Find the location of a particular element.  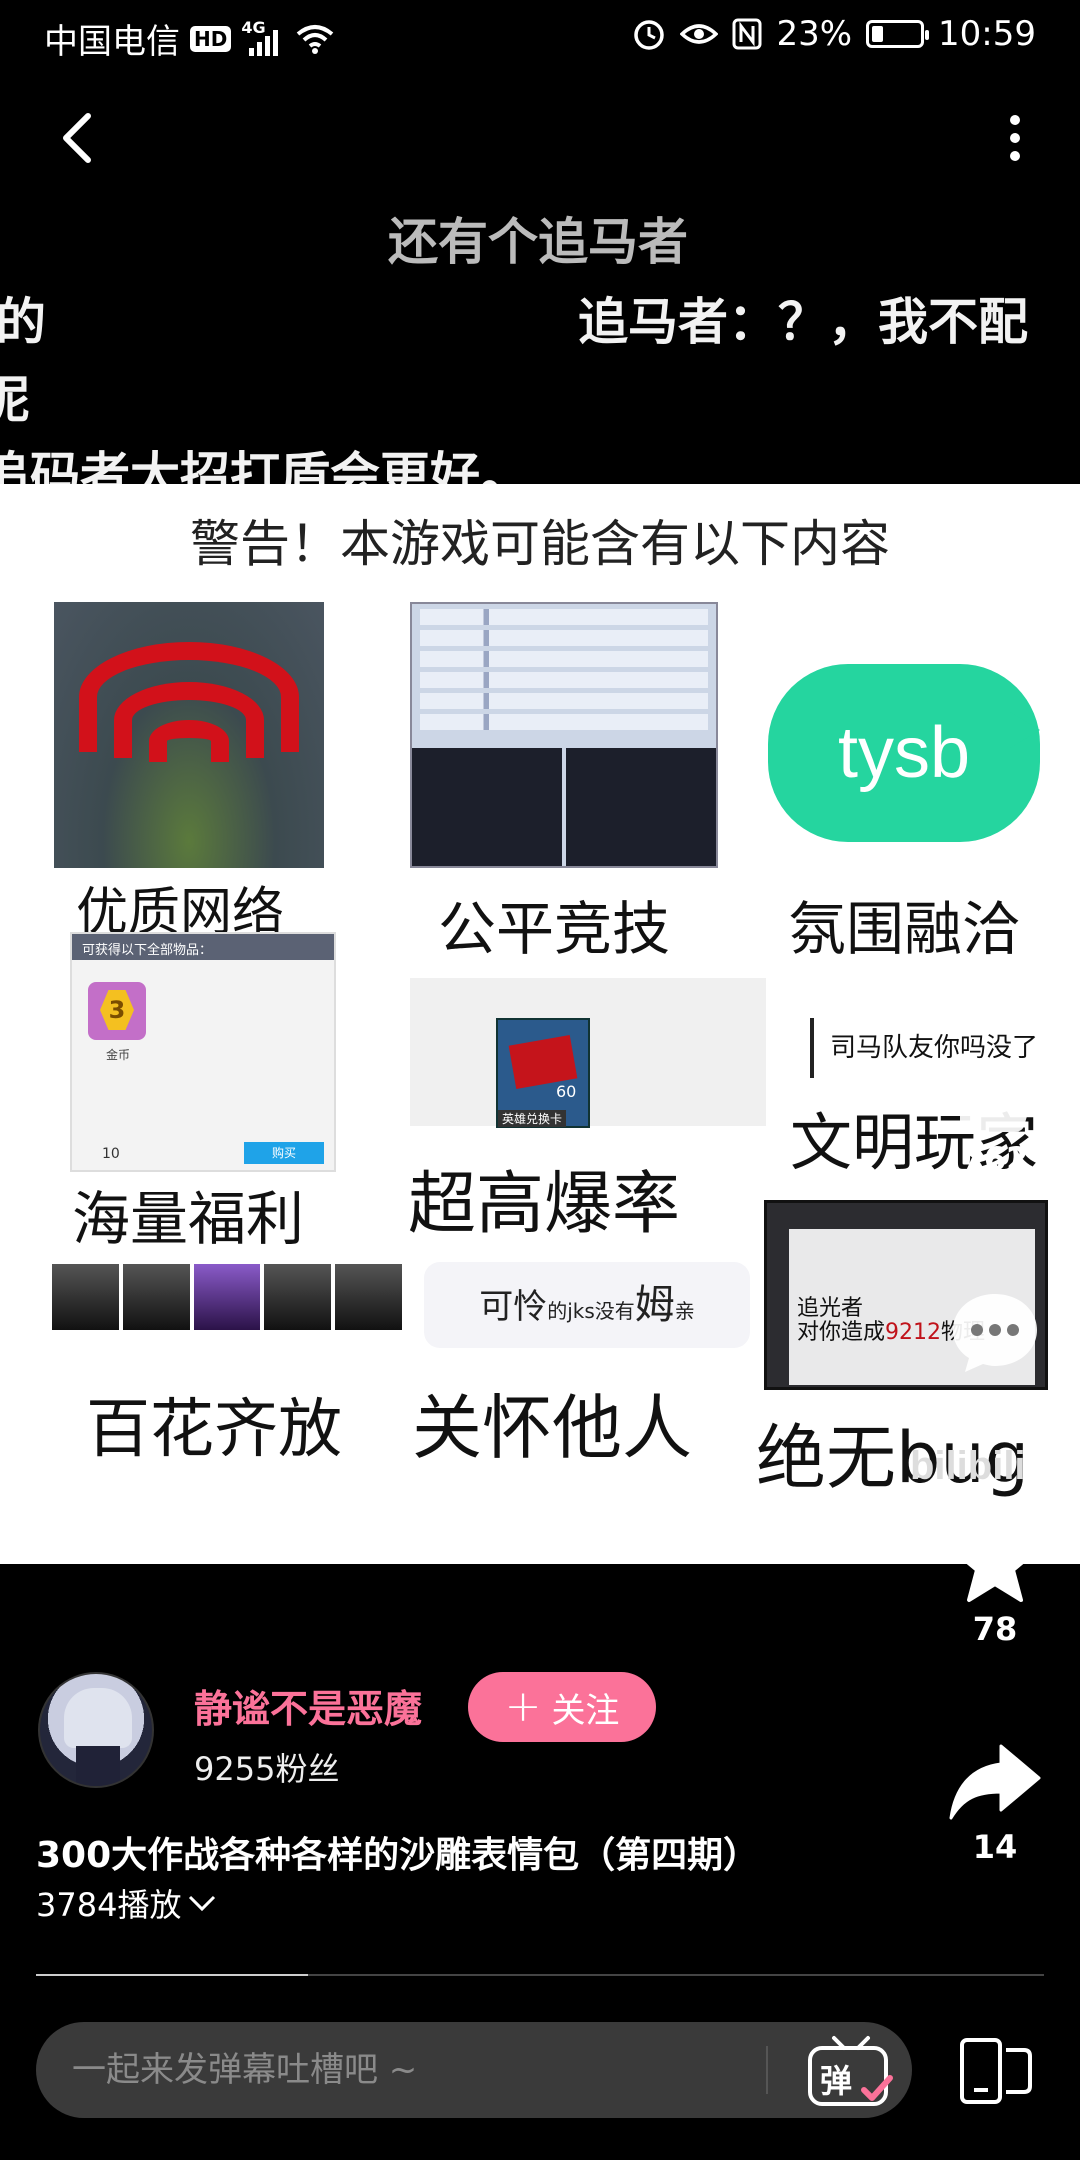

buy-label: 购买 is located at coordinates (284, 1153).